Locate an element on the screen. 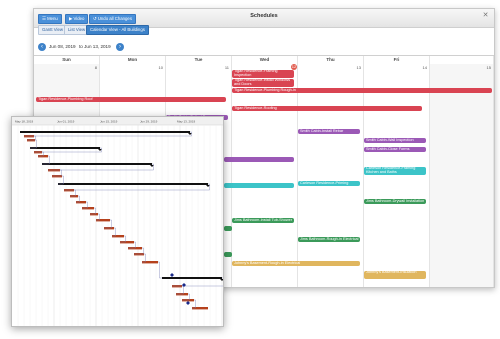 This screenshot has width=500, height=339. calendar-event: Tigan Residence-Framing Inspection is located at coordinates (263, 74).